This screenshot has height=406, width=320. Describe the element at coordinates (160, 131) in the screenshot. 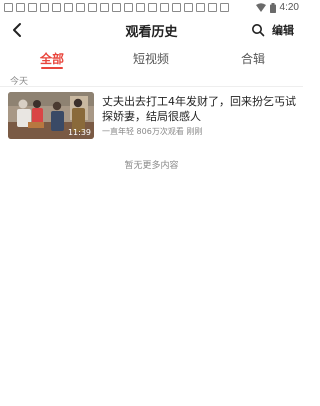

I see `video-views: 806万次观看` at that location.